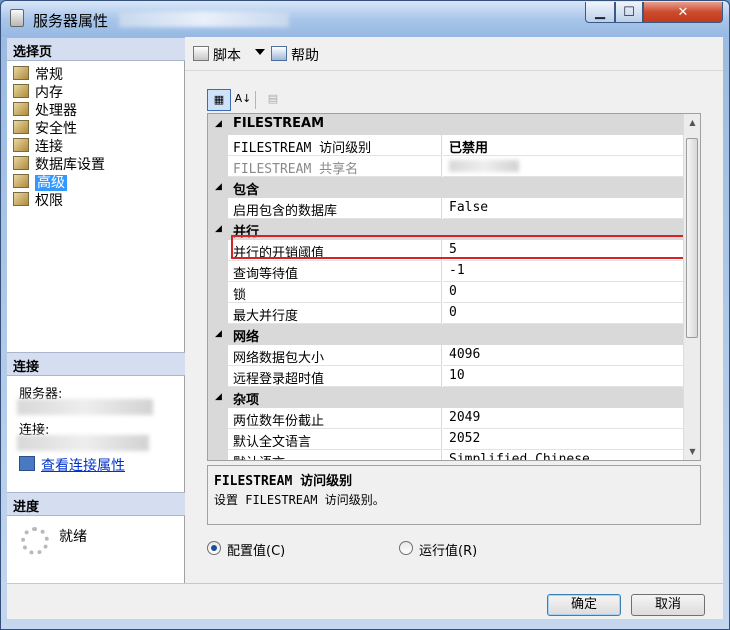 This screenshot has width=730, height=630. What do you see at coordinates (563, 271) in the screenshot?
I see `property-value: -1` at bounding box center [563, 271].